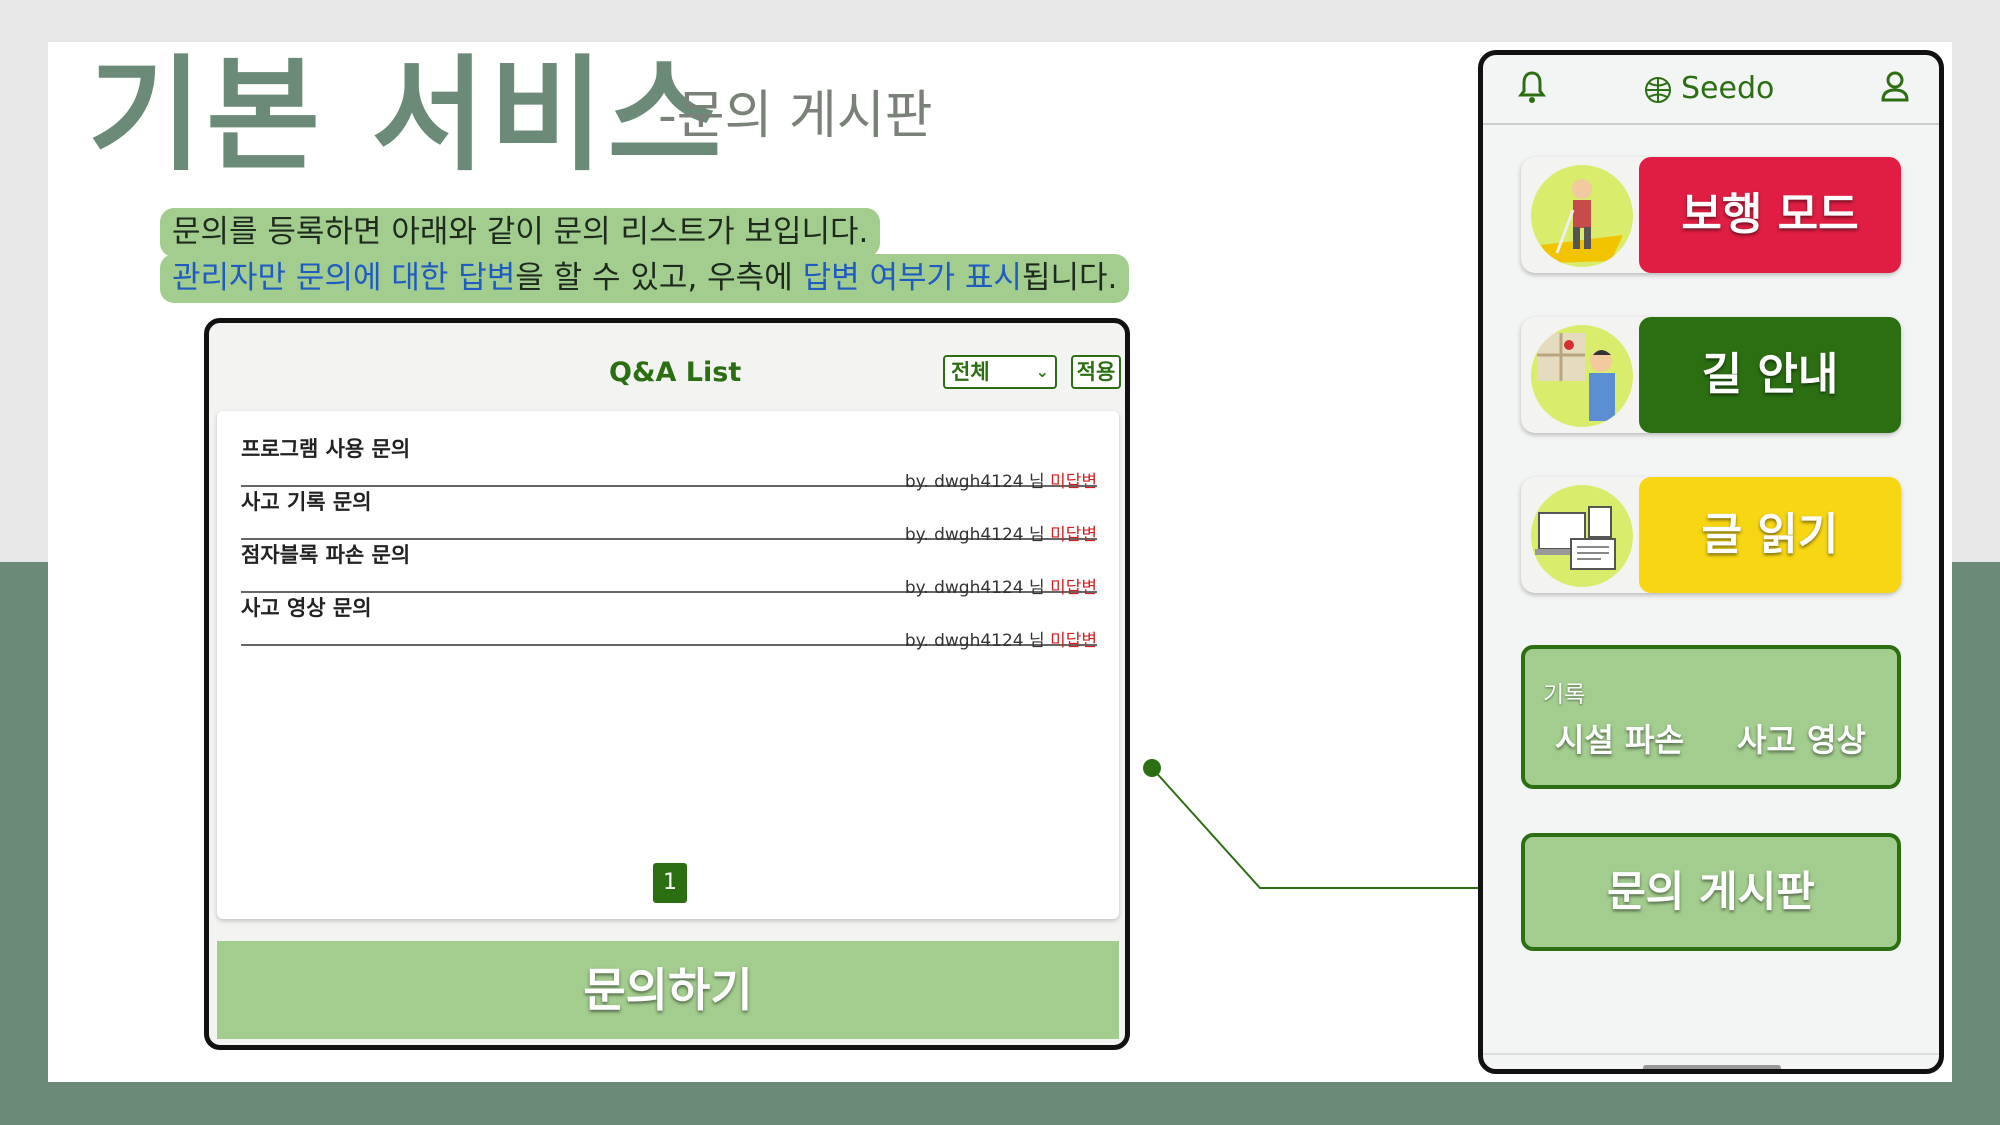 The image size is (2000, 1125). Describe the element at coordinates (1532, 89) in the screenshot. I see `bell-icon` at that location.